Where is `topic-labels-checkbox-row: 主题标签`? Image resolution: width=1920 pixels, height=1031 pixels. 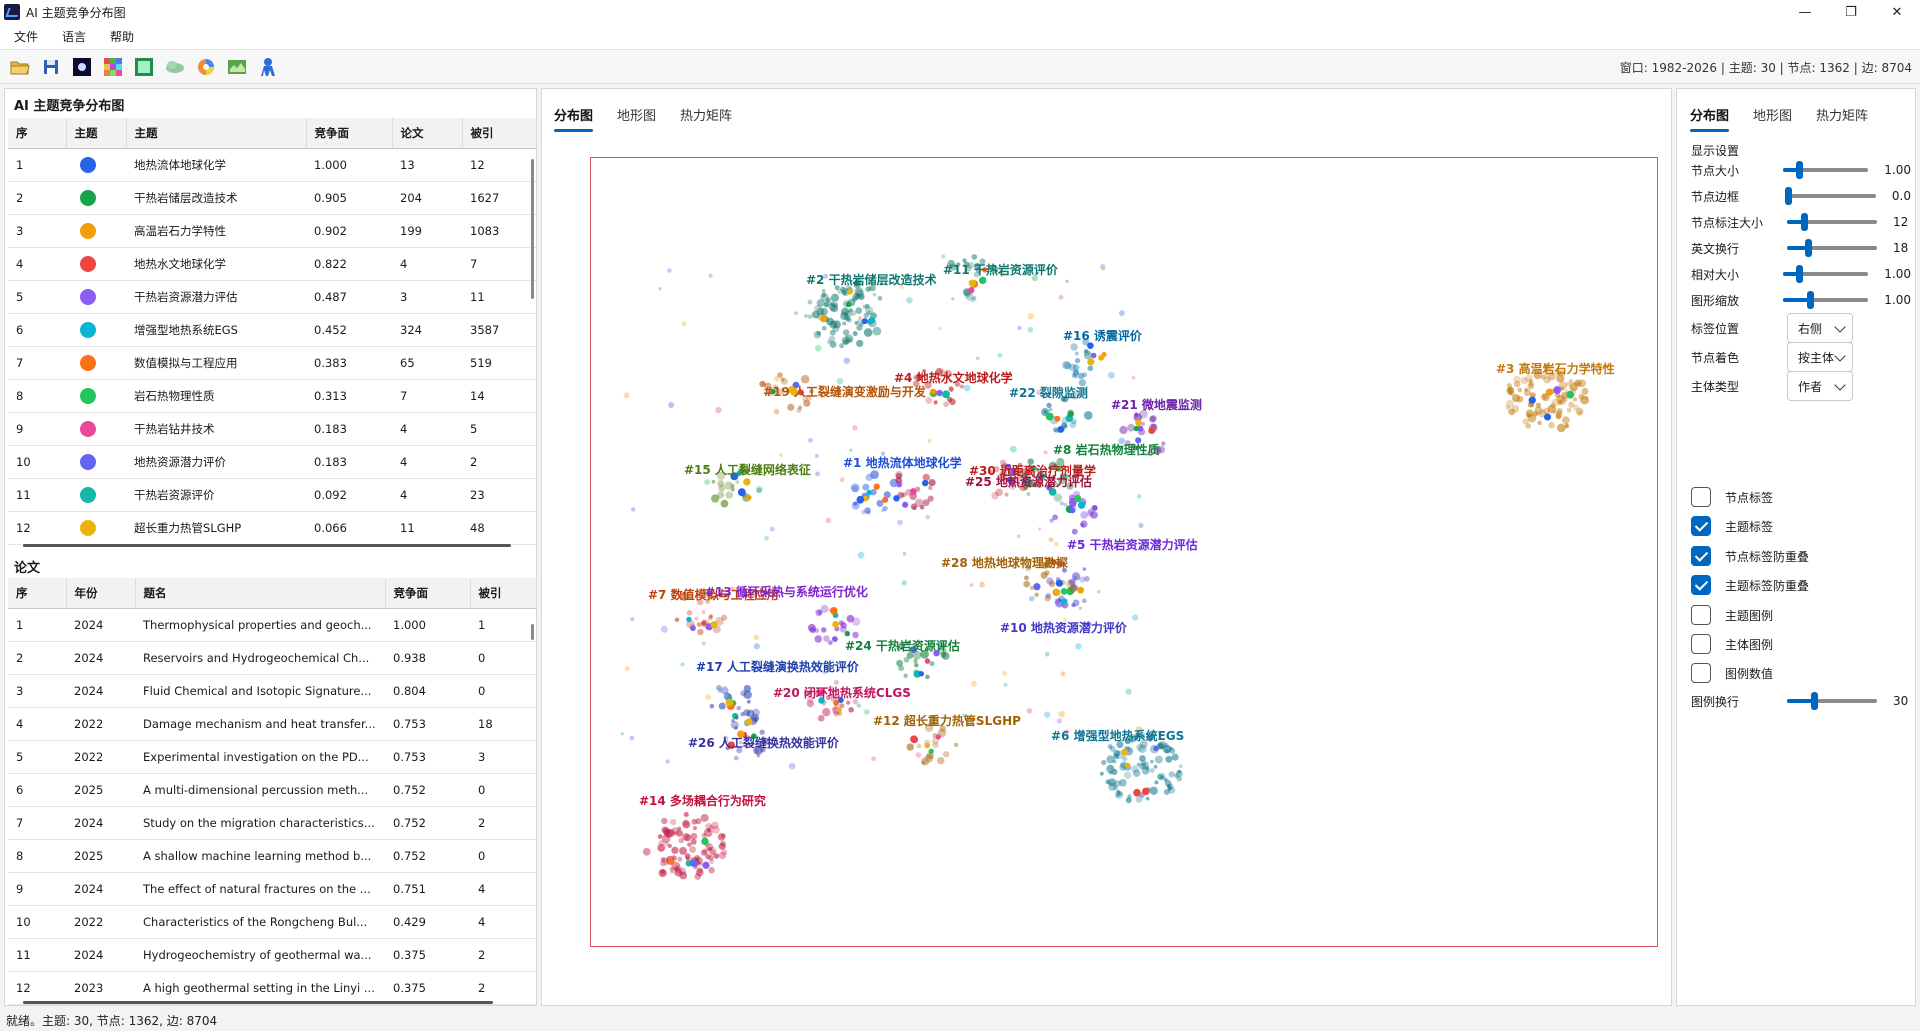 topic-labels-checkbox-row: 主题标签 is located at coordinates (1732, 526).